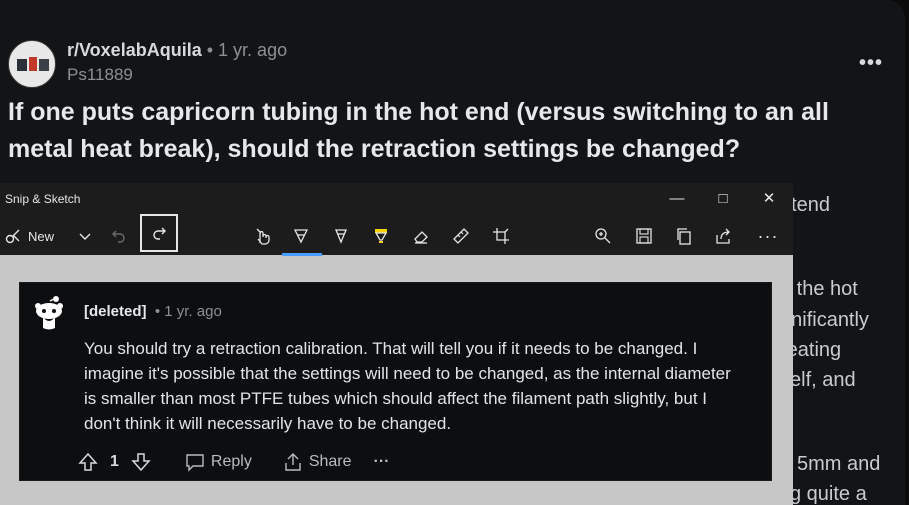 This screenshot has width=909, height=505. I want to click on background-text: g quite a, so click(828, 494).